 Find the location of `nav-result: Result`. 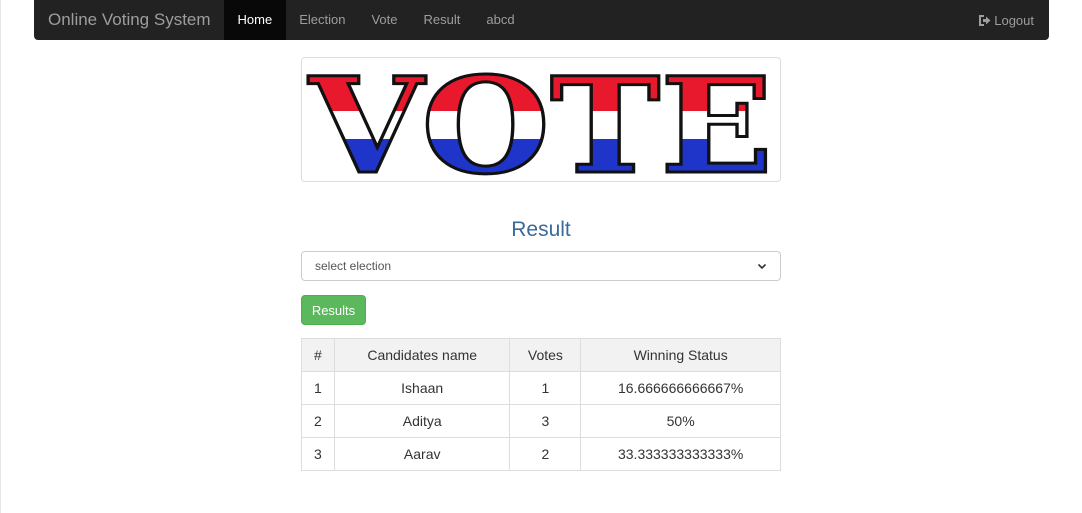

nav-result: Result is located at coordinates (442, 20).